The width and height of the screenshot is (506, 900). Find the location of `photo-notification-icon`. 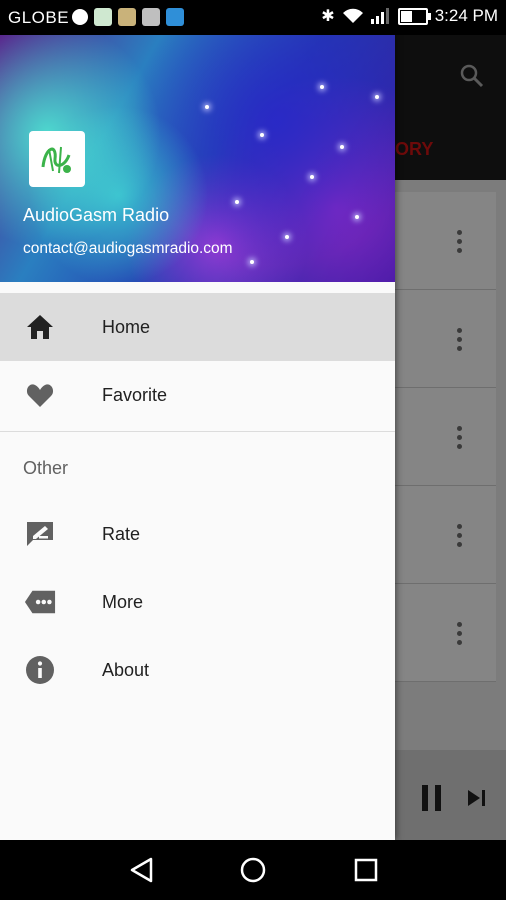

photo-notification-icon is located at coordinates (127, 17).